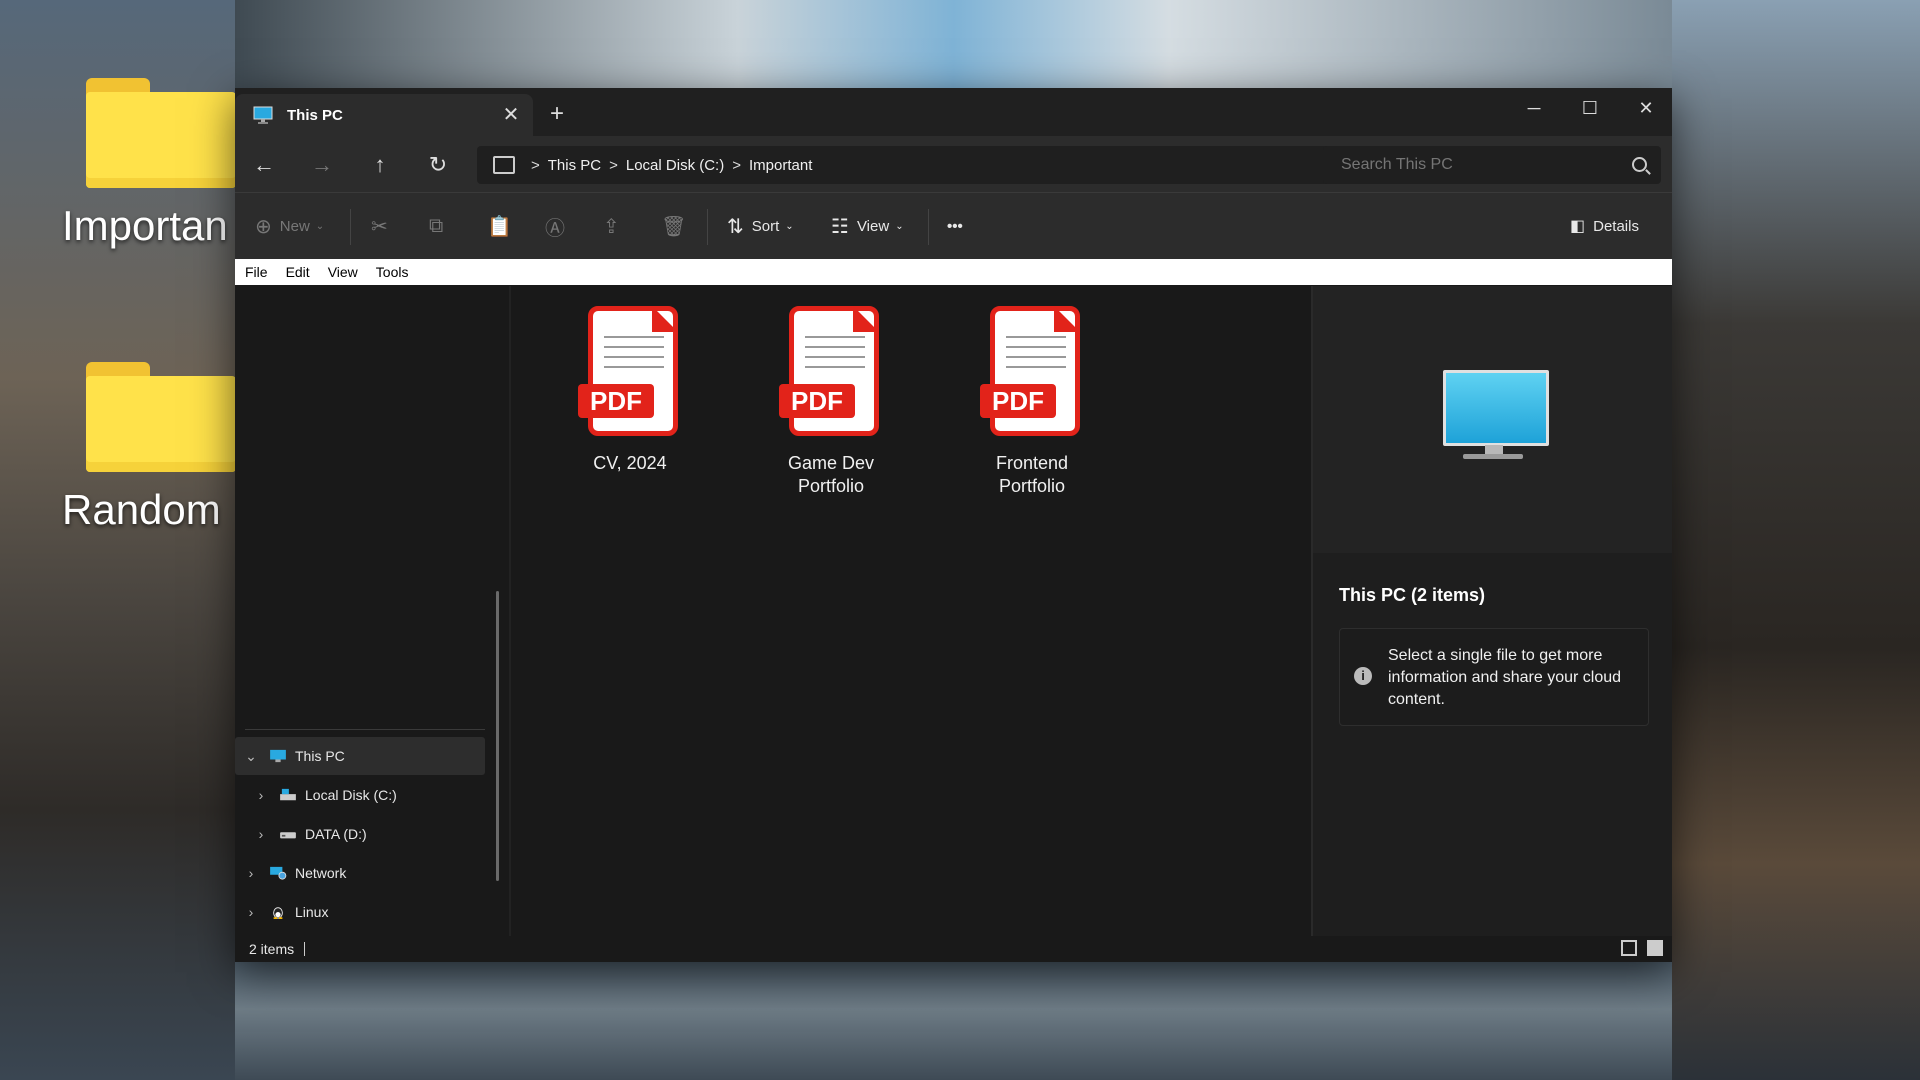  What do you see at coordinates (953, 949) in the screenshot?
I see `status-bar: 2 items` at bounding box center [953, 949].